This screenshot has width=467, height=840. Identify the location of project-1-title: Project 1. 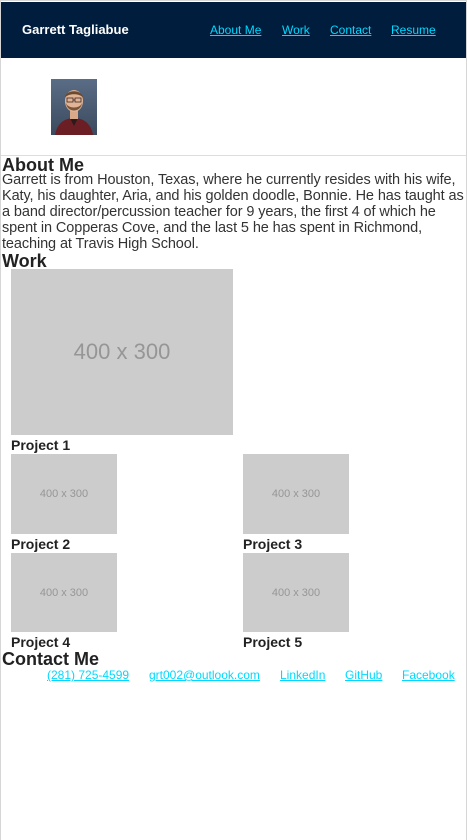
(41, 445).